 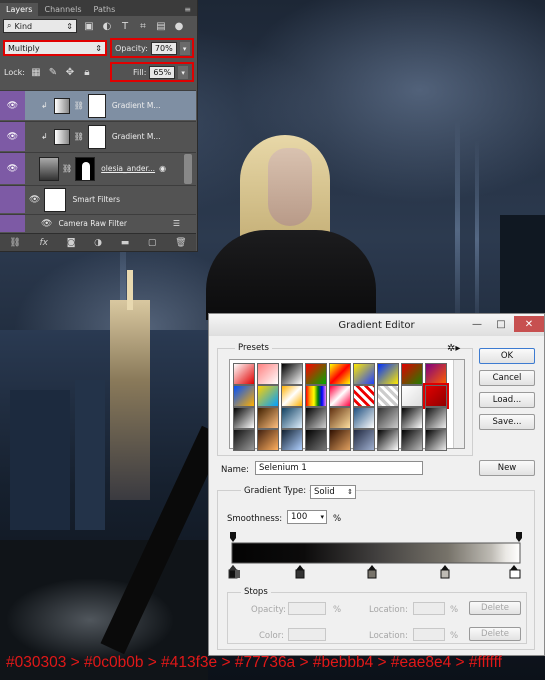 I want to click on link-layers-icon: ⛓, so click(x=14, y=243).